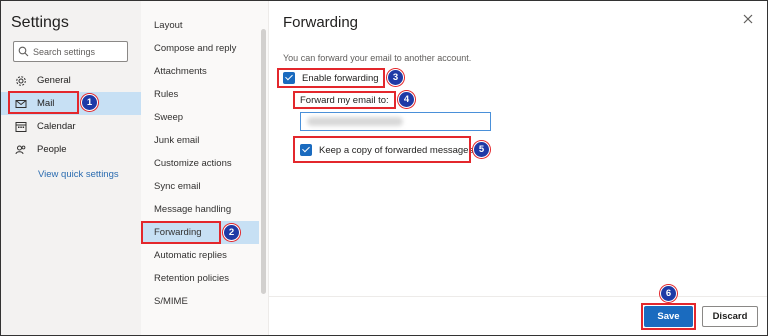 The image size is (768, 336). I want to click on annotation-box-keep-copy, so click(382, 149).